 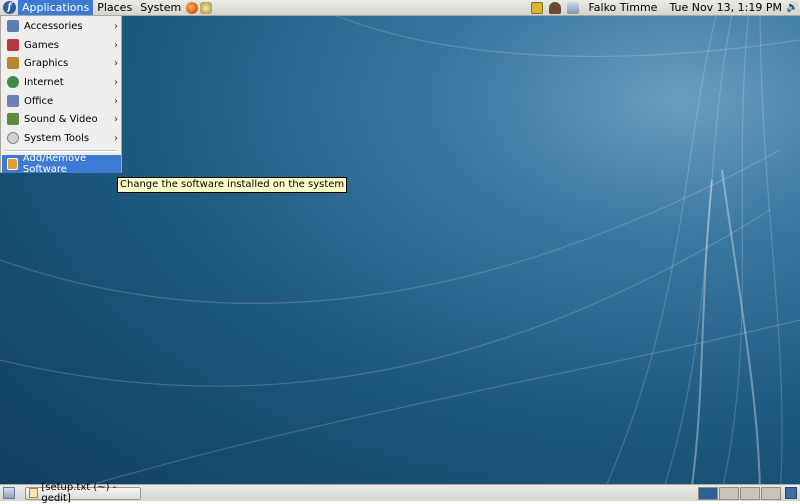 What do you see at coordinates (44, 82) in the screenshot?
I see `menu-item-label: Internet` at bounding box center [44, 82].